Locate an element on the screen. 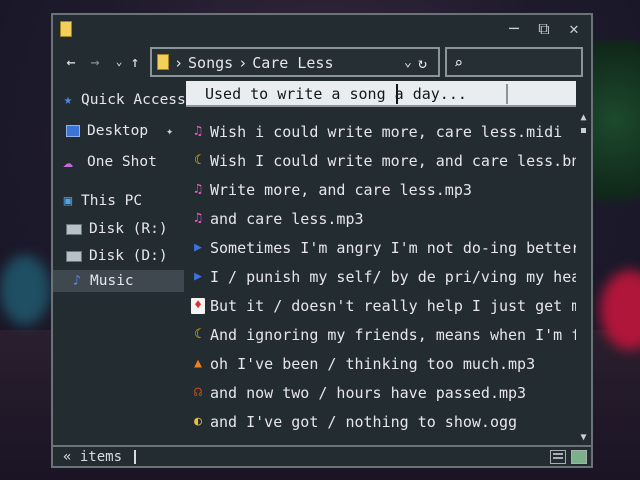 This screenshot has height=480, width=640. text-cursor is located at coordinates (397, 94).